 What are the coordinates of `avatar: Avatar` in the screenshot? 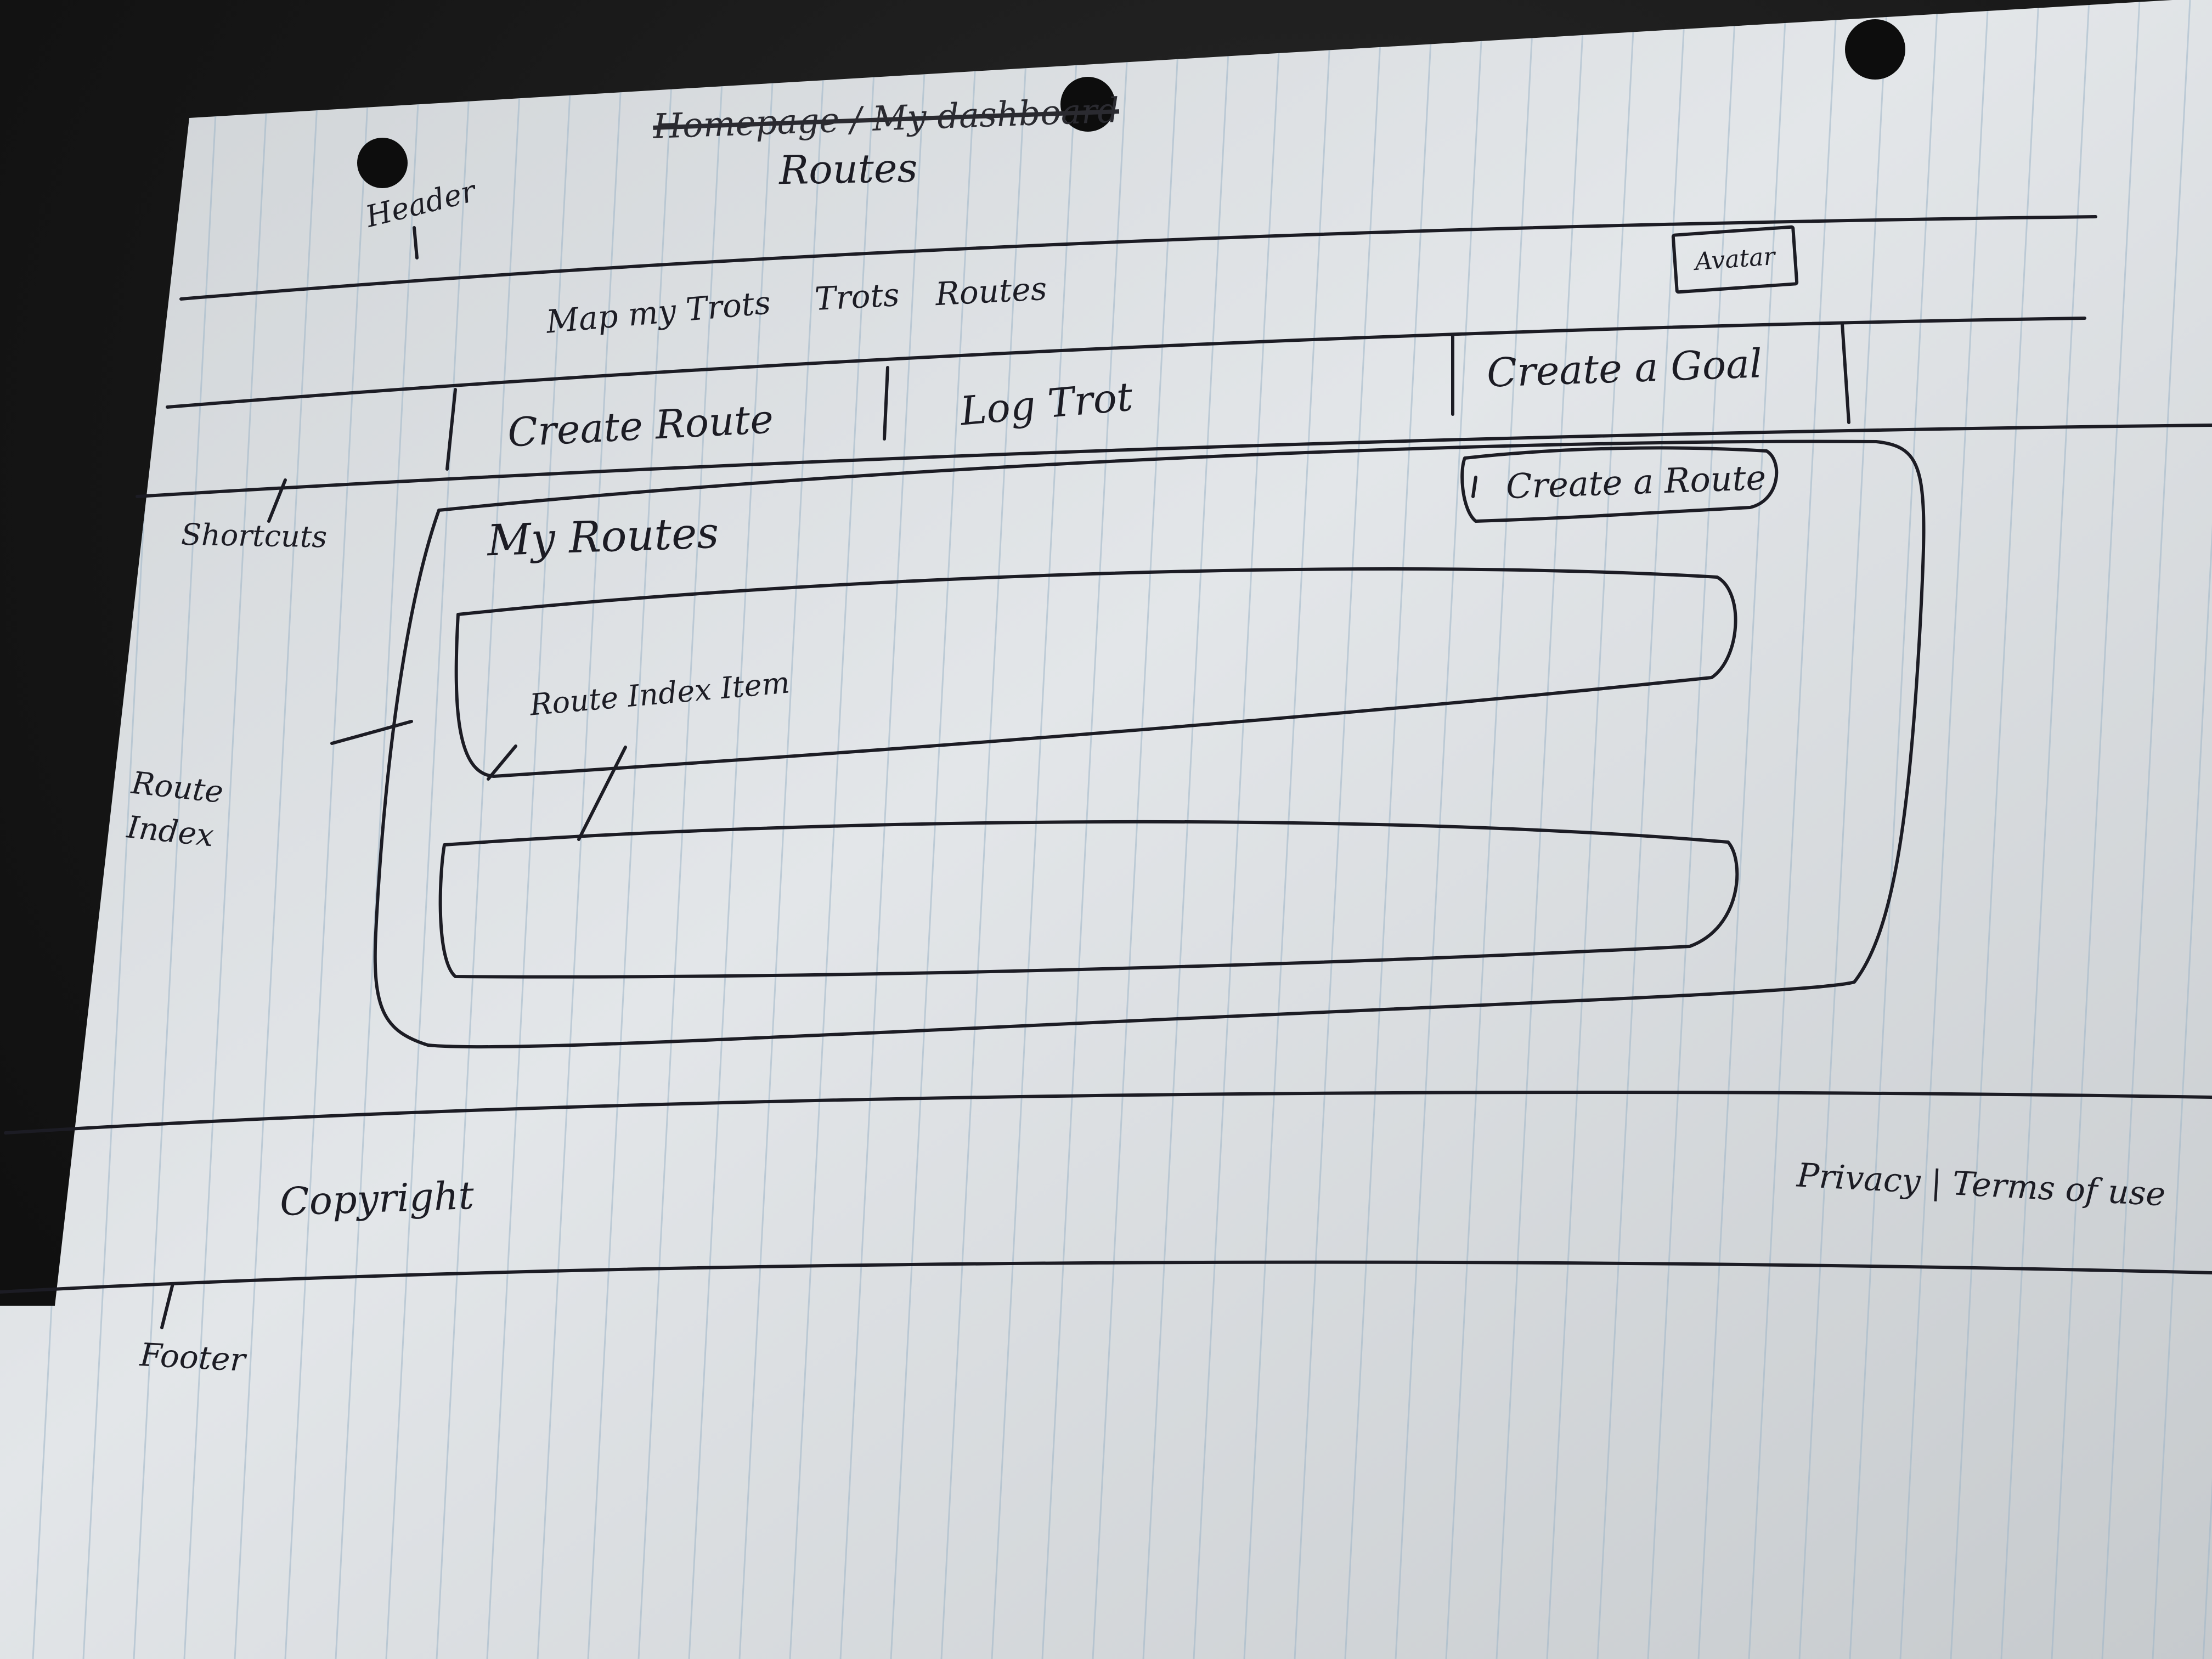 It's located at (1735, 259).